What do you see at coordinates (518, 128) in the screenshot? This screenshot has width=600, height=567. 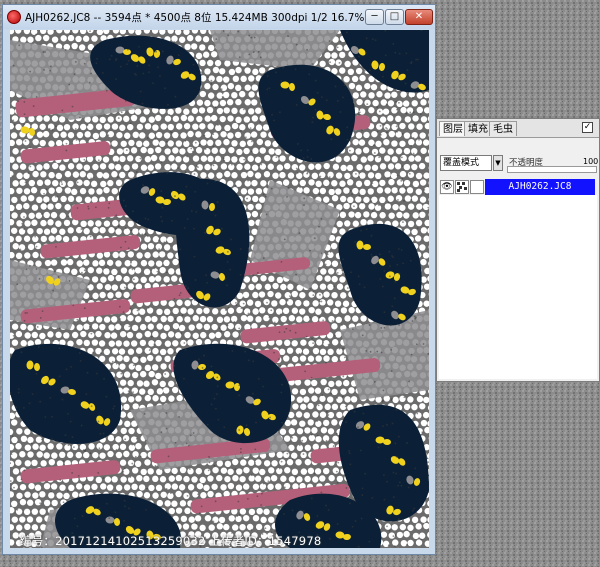 I see `palette-tab-bar: 图层 填充 毛虫 ✓` at bounding box center [518, 128].